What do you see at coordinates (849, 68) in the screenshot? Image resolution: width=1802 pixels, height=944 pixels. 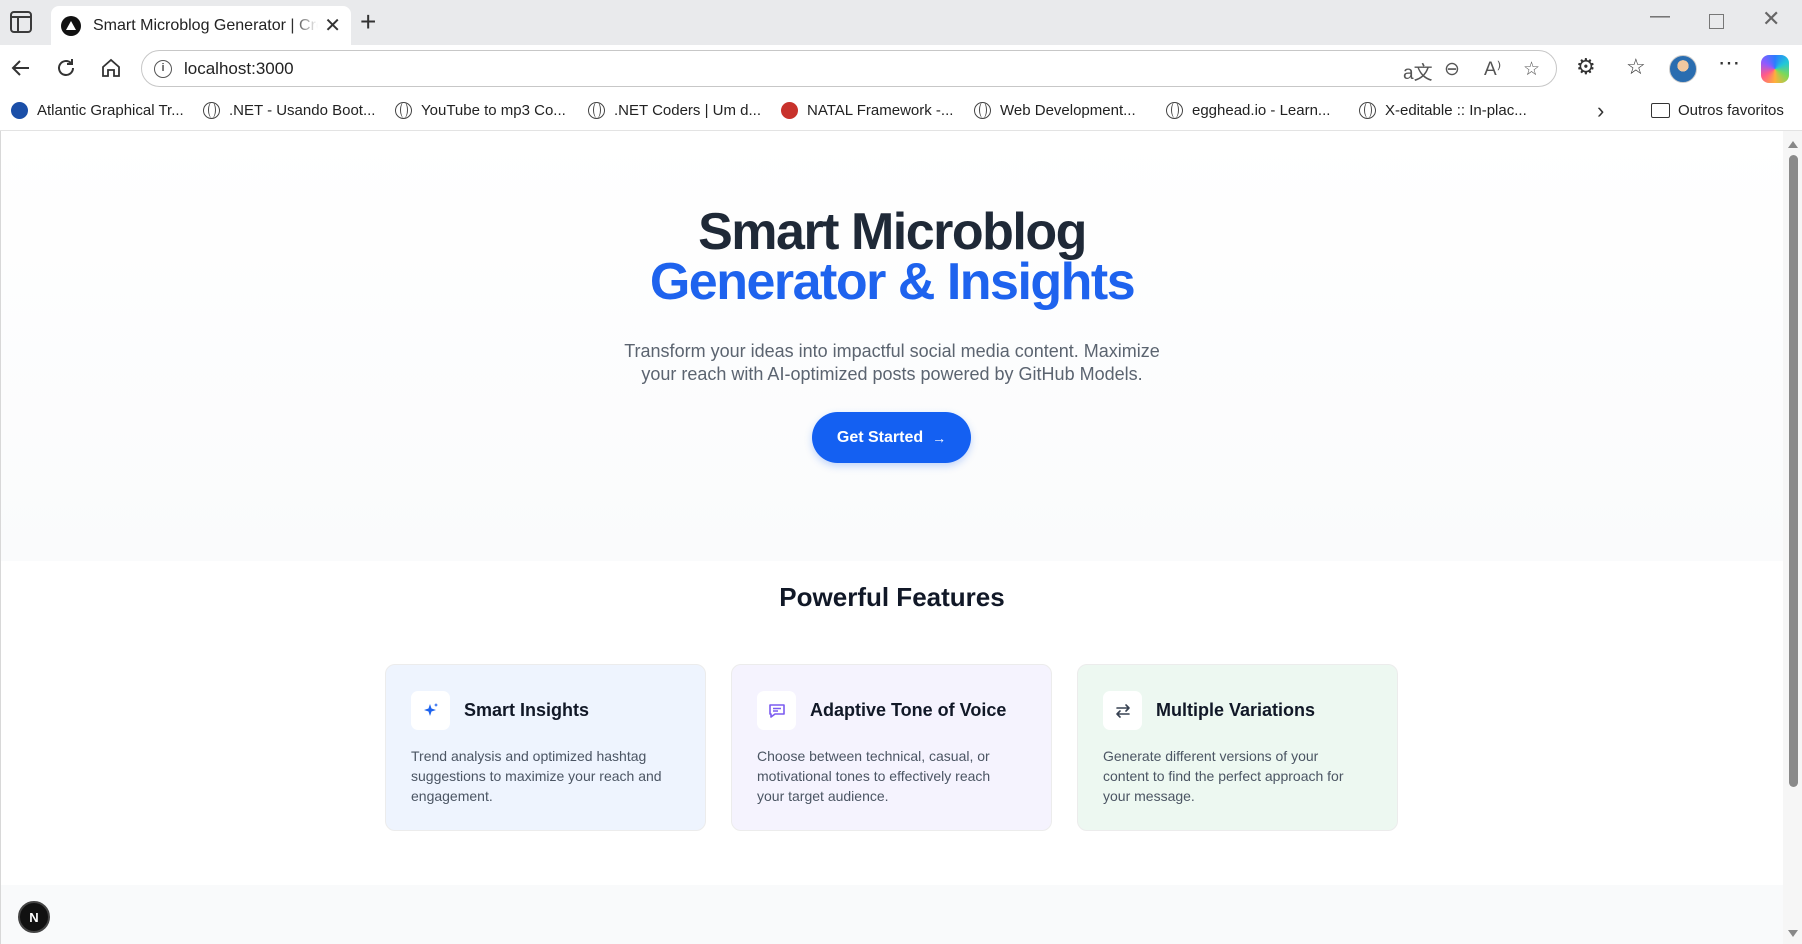 I see `address-bar: i localhost:3000 a文 ⊖ A⁾ ☆` at bounding box center [849, 68].